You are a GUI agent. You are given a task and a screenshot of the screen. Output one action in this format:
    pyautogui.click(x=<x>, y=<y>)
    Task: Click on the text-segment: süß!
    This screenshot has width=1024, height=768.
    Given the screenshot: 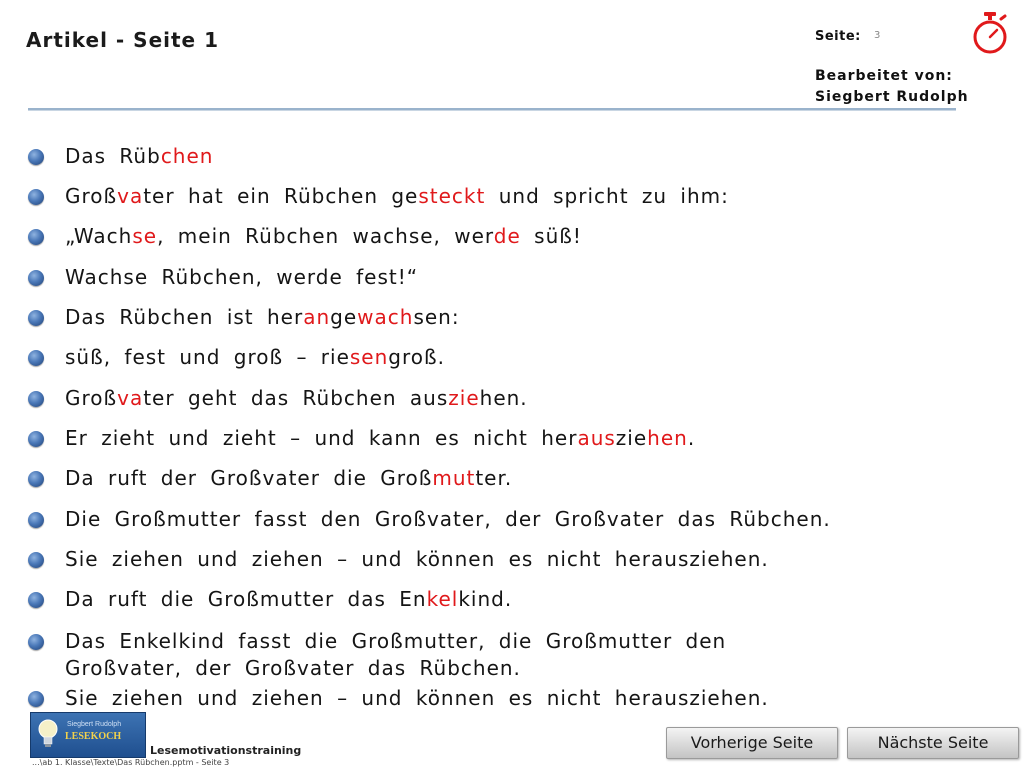 What is the action you would take?
    pyautogui.click(x=551, y=236)
    